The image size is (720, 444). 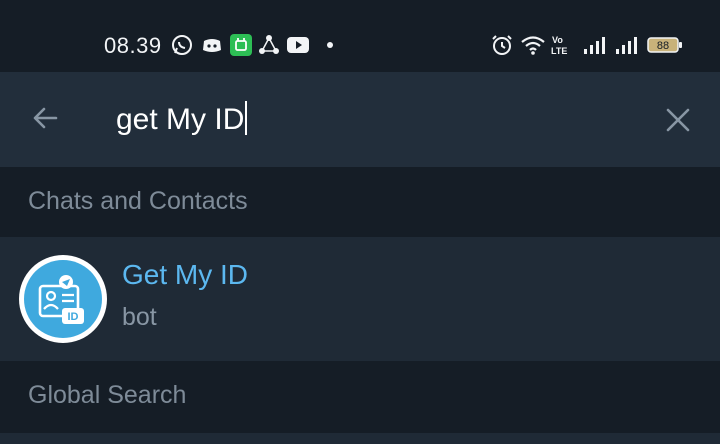 I want to click on youtube-icon, so click(x=298, y=45).